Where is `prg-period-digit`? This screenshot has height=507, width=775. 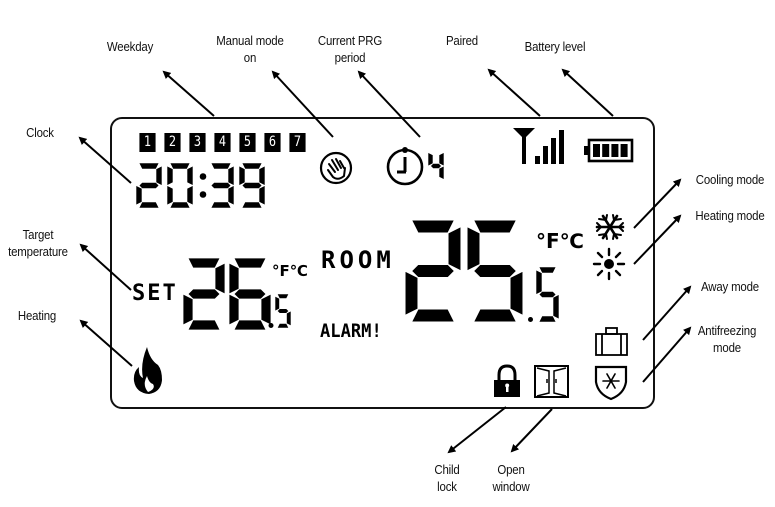
prg-period-digit is located at coordinates (436, 166).